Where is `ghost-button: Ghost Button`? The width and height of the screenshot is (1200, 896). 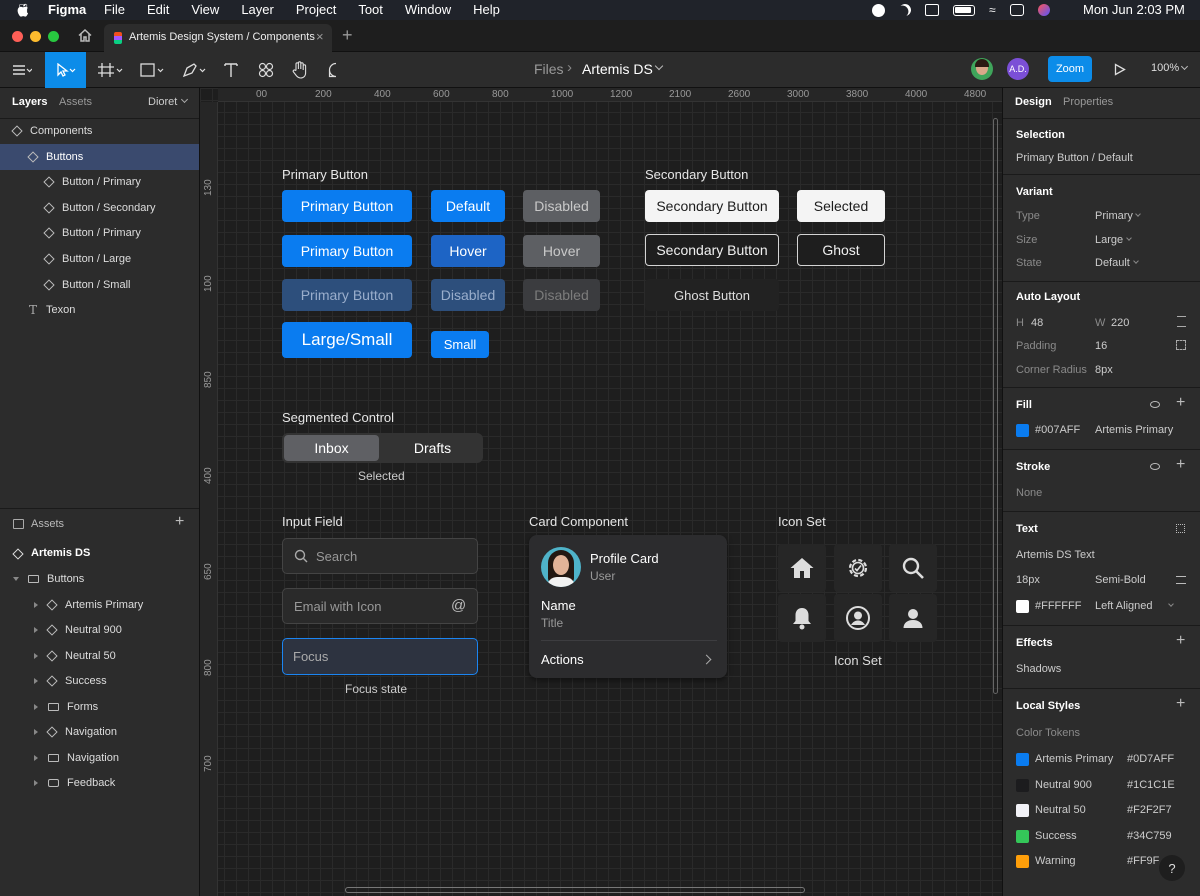
ghost-button: Ghost Button is located at coordinates (712, 295).